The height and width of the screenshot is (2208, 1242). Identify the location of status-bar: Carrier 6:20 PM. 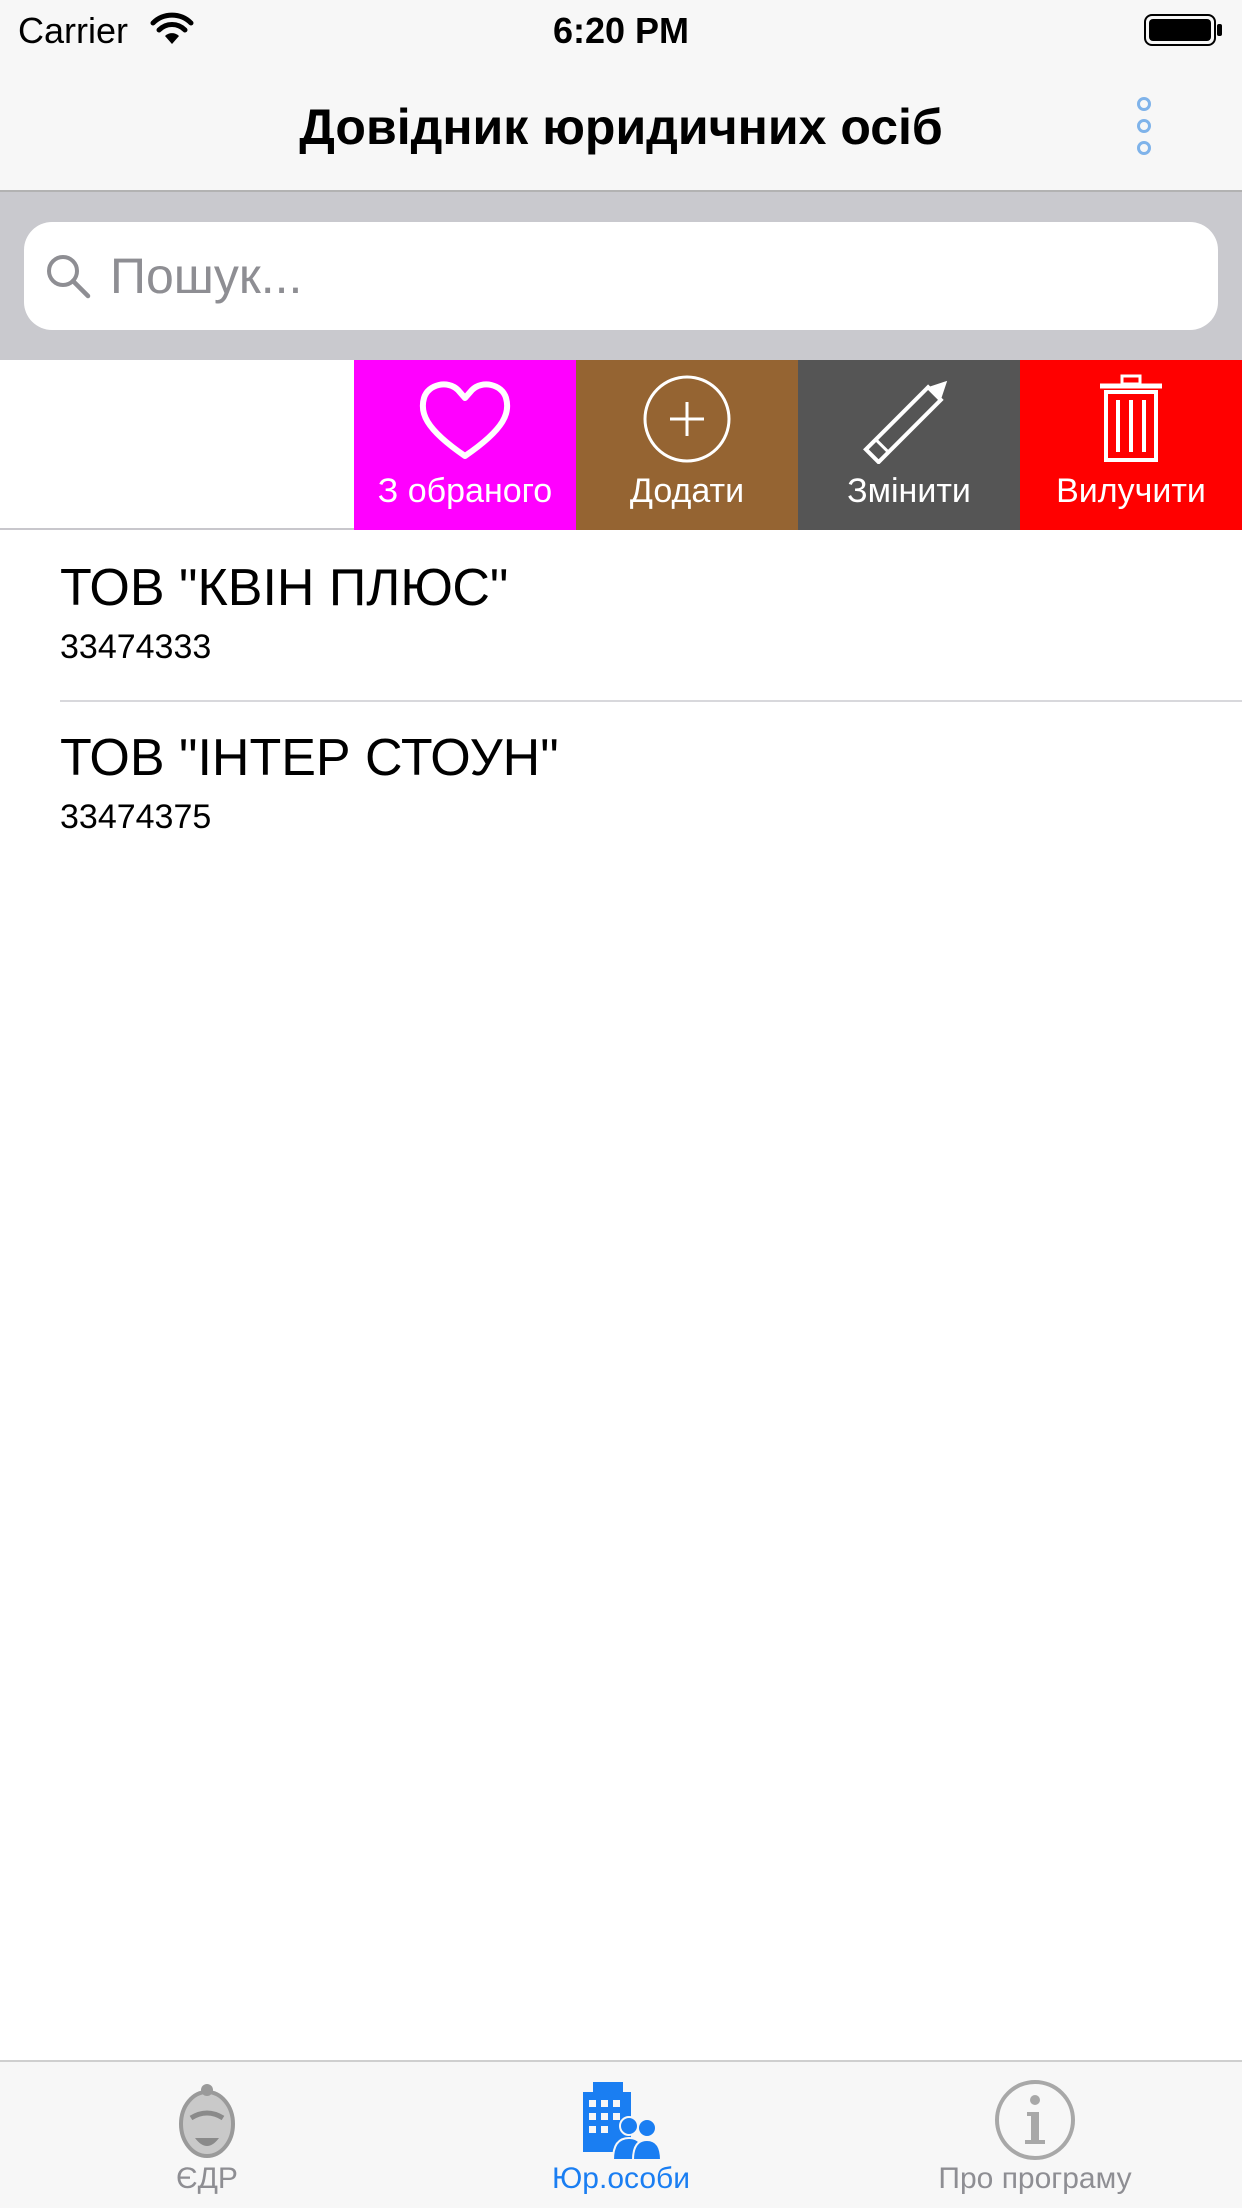
(621, 30).